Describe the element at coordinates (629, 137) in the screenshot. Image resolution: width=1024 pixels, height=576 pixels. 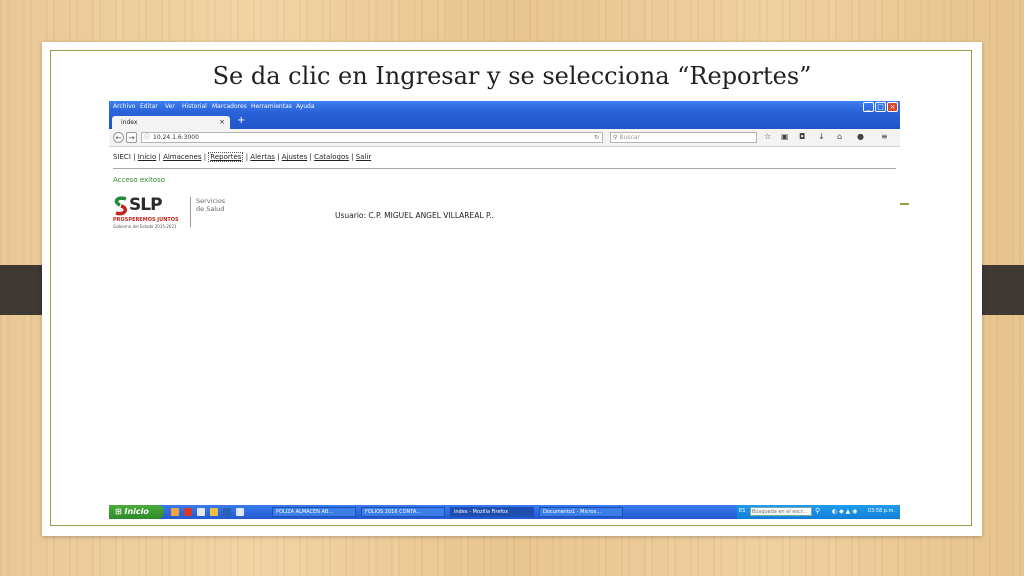
I see `search-placeholder: Buscar` at that location.